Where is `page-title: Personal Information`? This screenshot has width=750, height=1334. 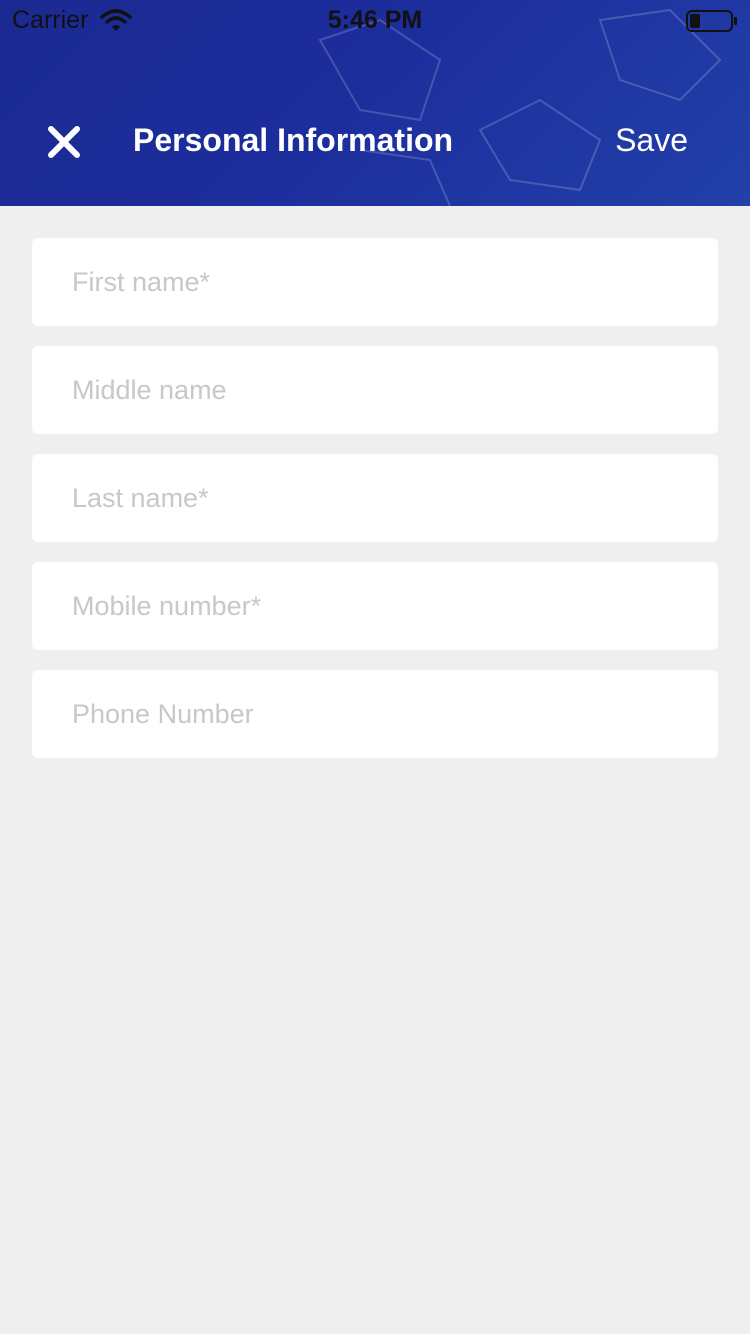
page-title: Personal Information is located at coordinates (293, 140).